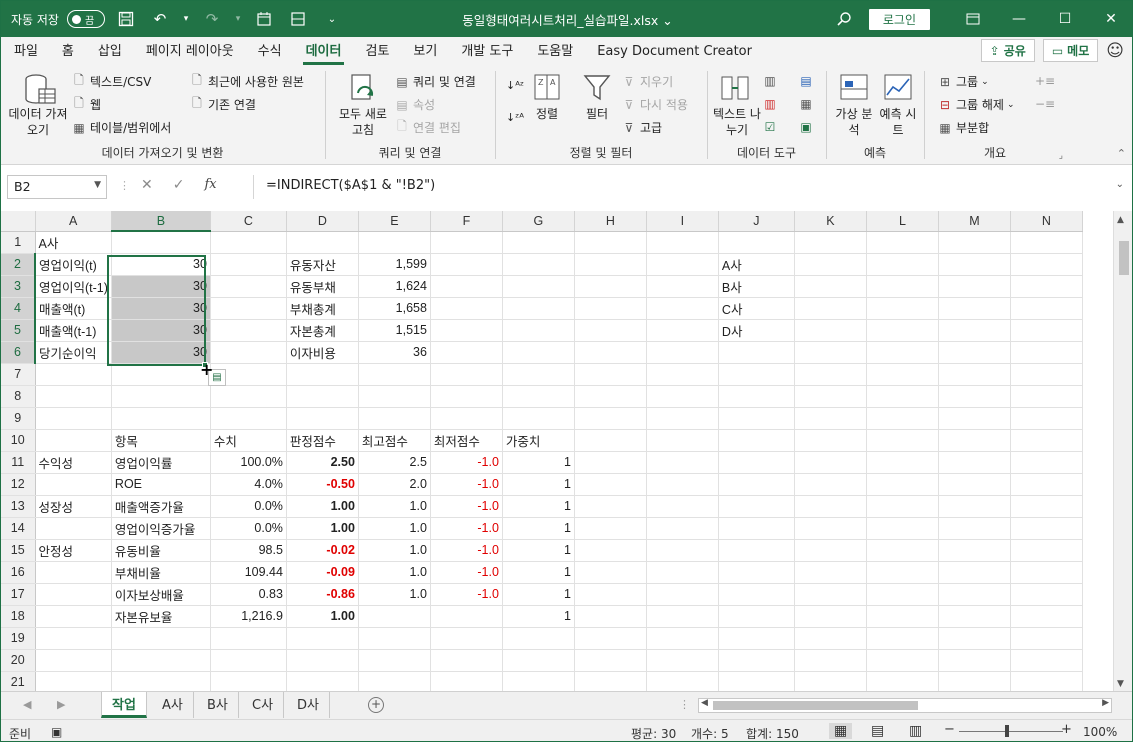 Image resolution: width=1133 pixels, height=742 pixels. I want to click on cell-j9, so click(756, 418).